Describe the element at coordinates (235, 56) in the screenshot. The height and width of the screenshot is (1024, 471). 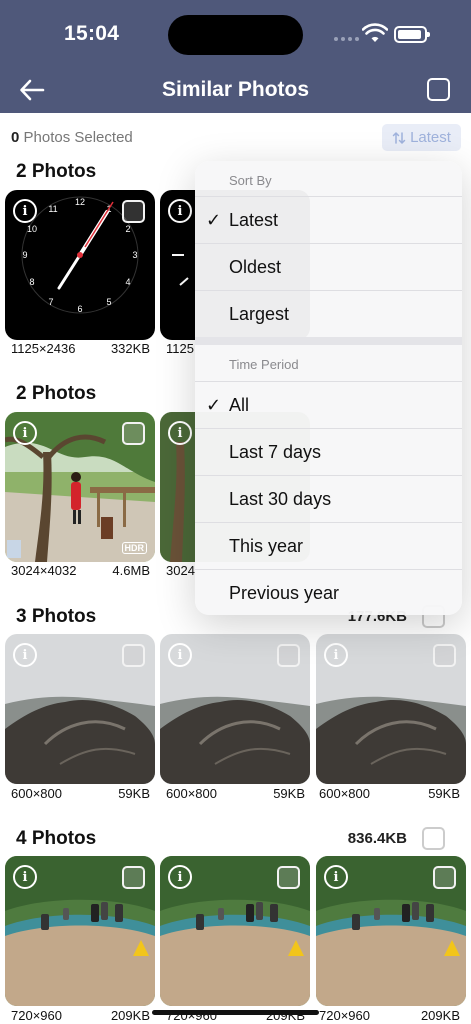
I see `nav-bar: 15:04 Similar Photos` at that location.